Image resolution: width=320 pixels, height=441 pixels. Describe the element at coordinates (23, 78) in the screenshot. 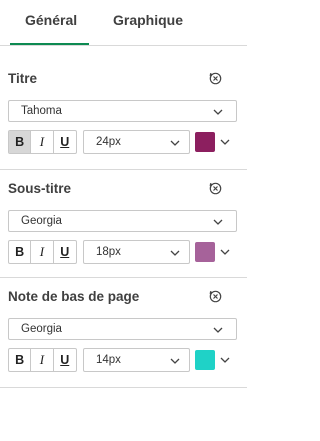

I see `section-title: Titre` at that location.